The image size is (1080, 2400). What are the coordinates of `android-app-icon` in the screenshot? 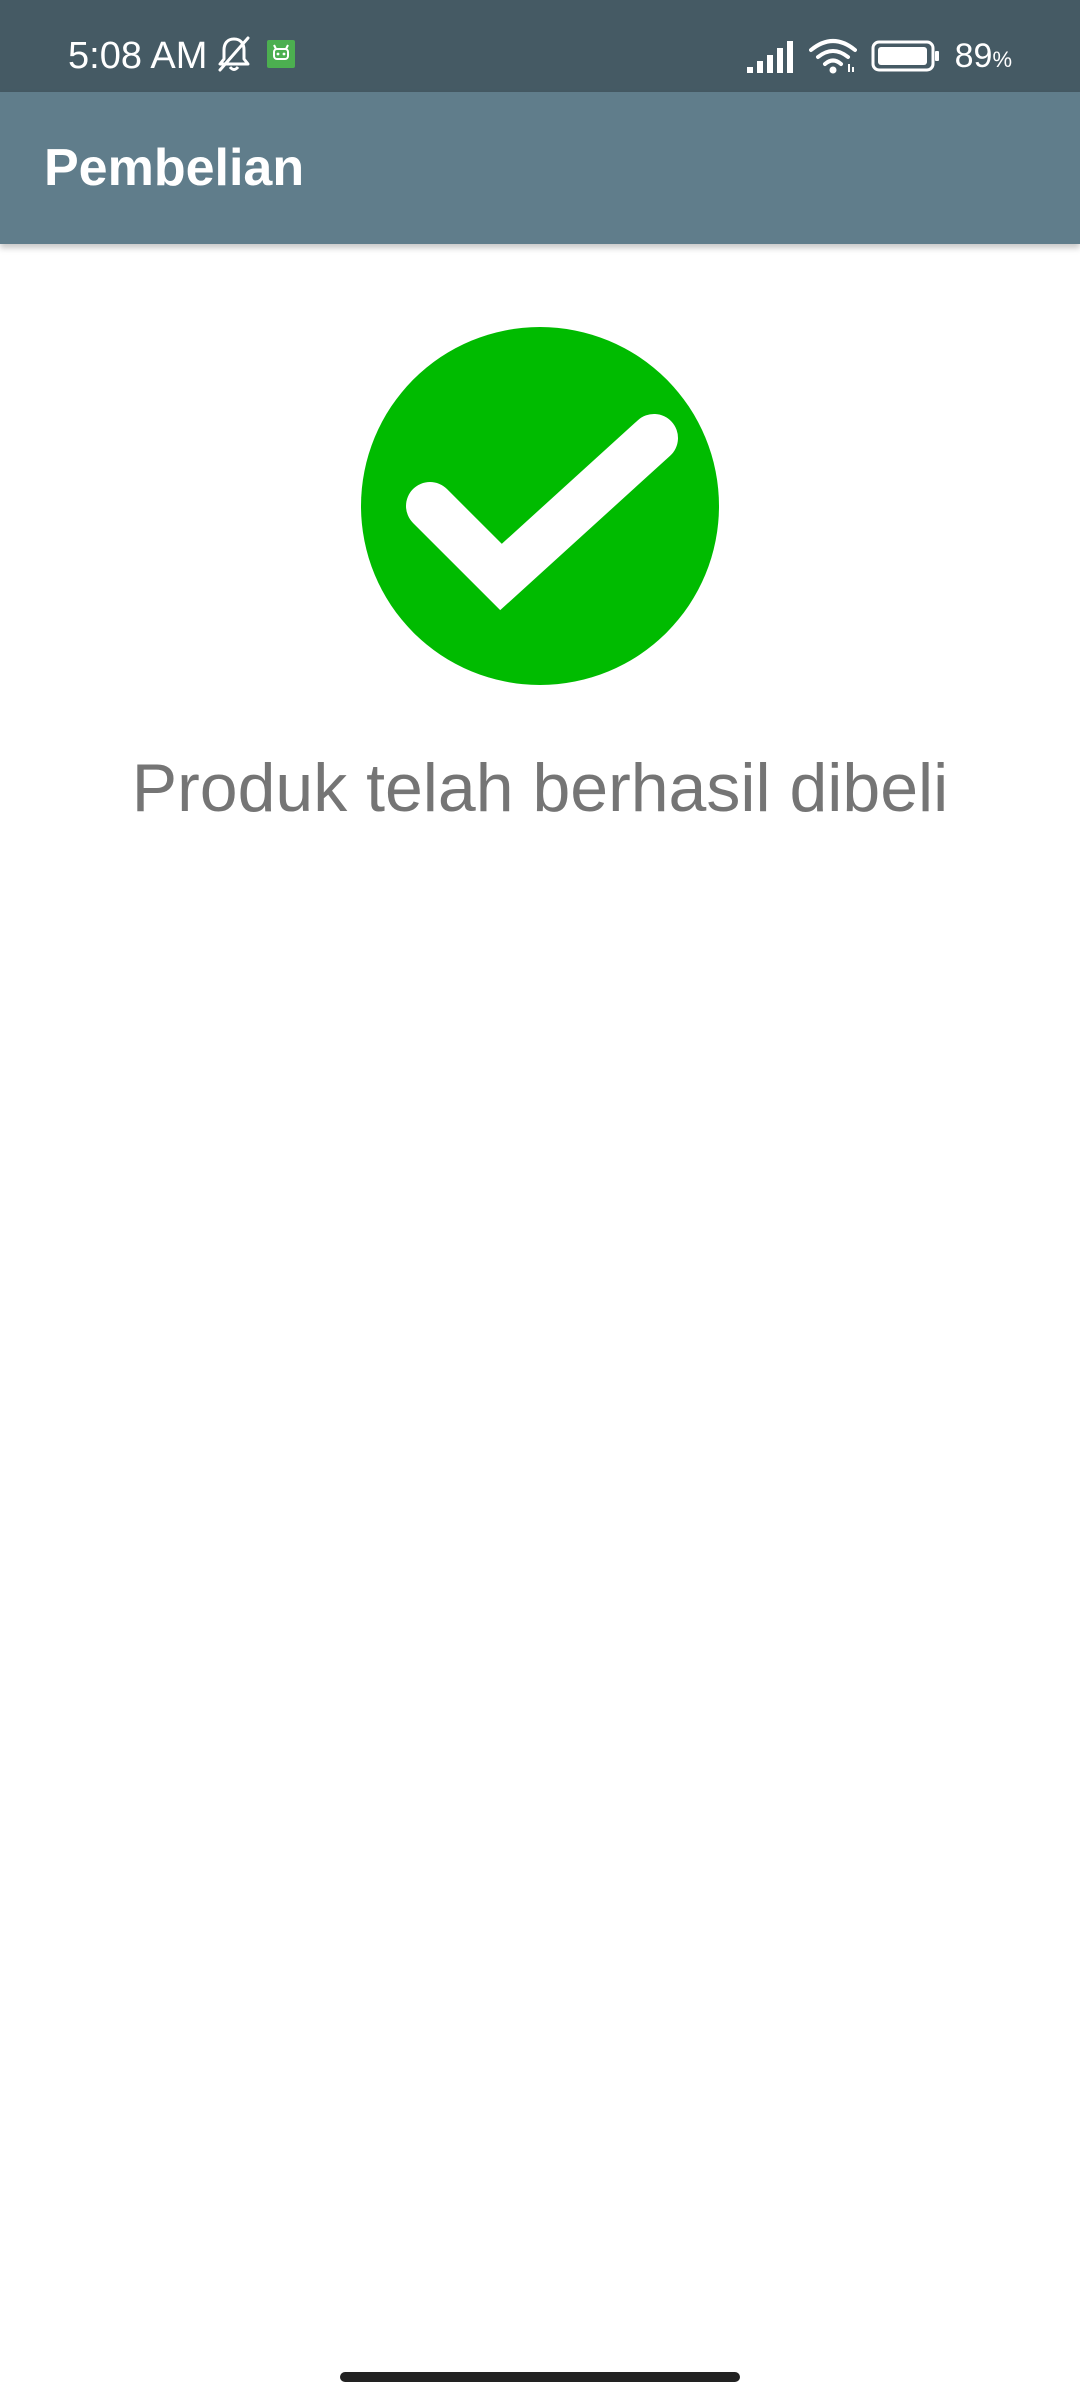 It's located at (281, 56).